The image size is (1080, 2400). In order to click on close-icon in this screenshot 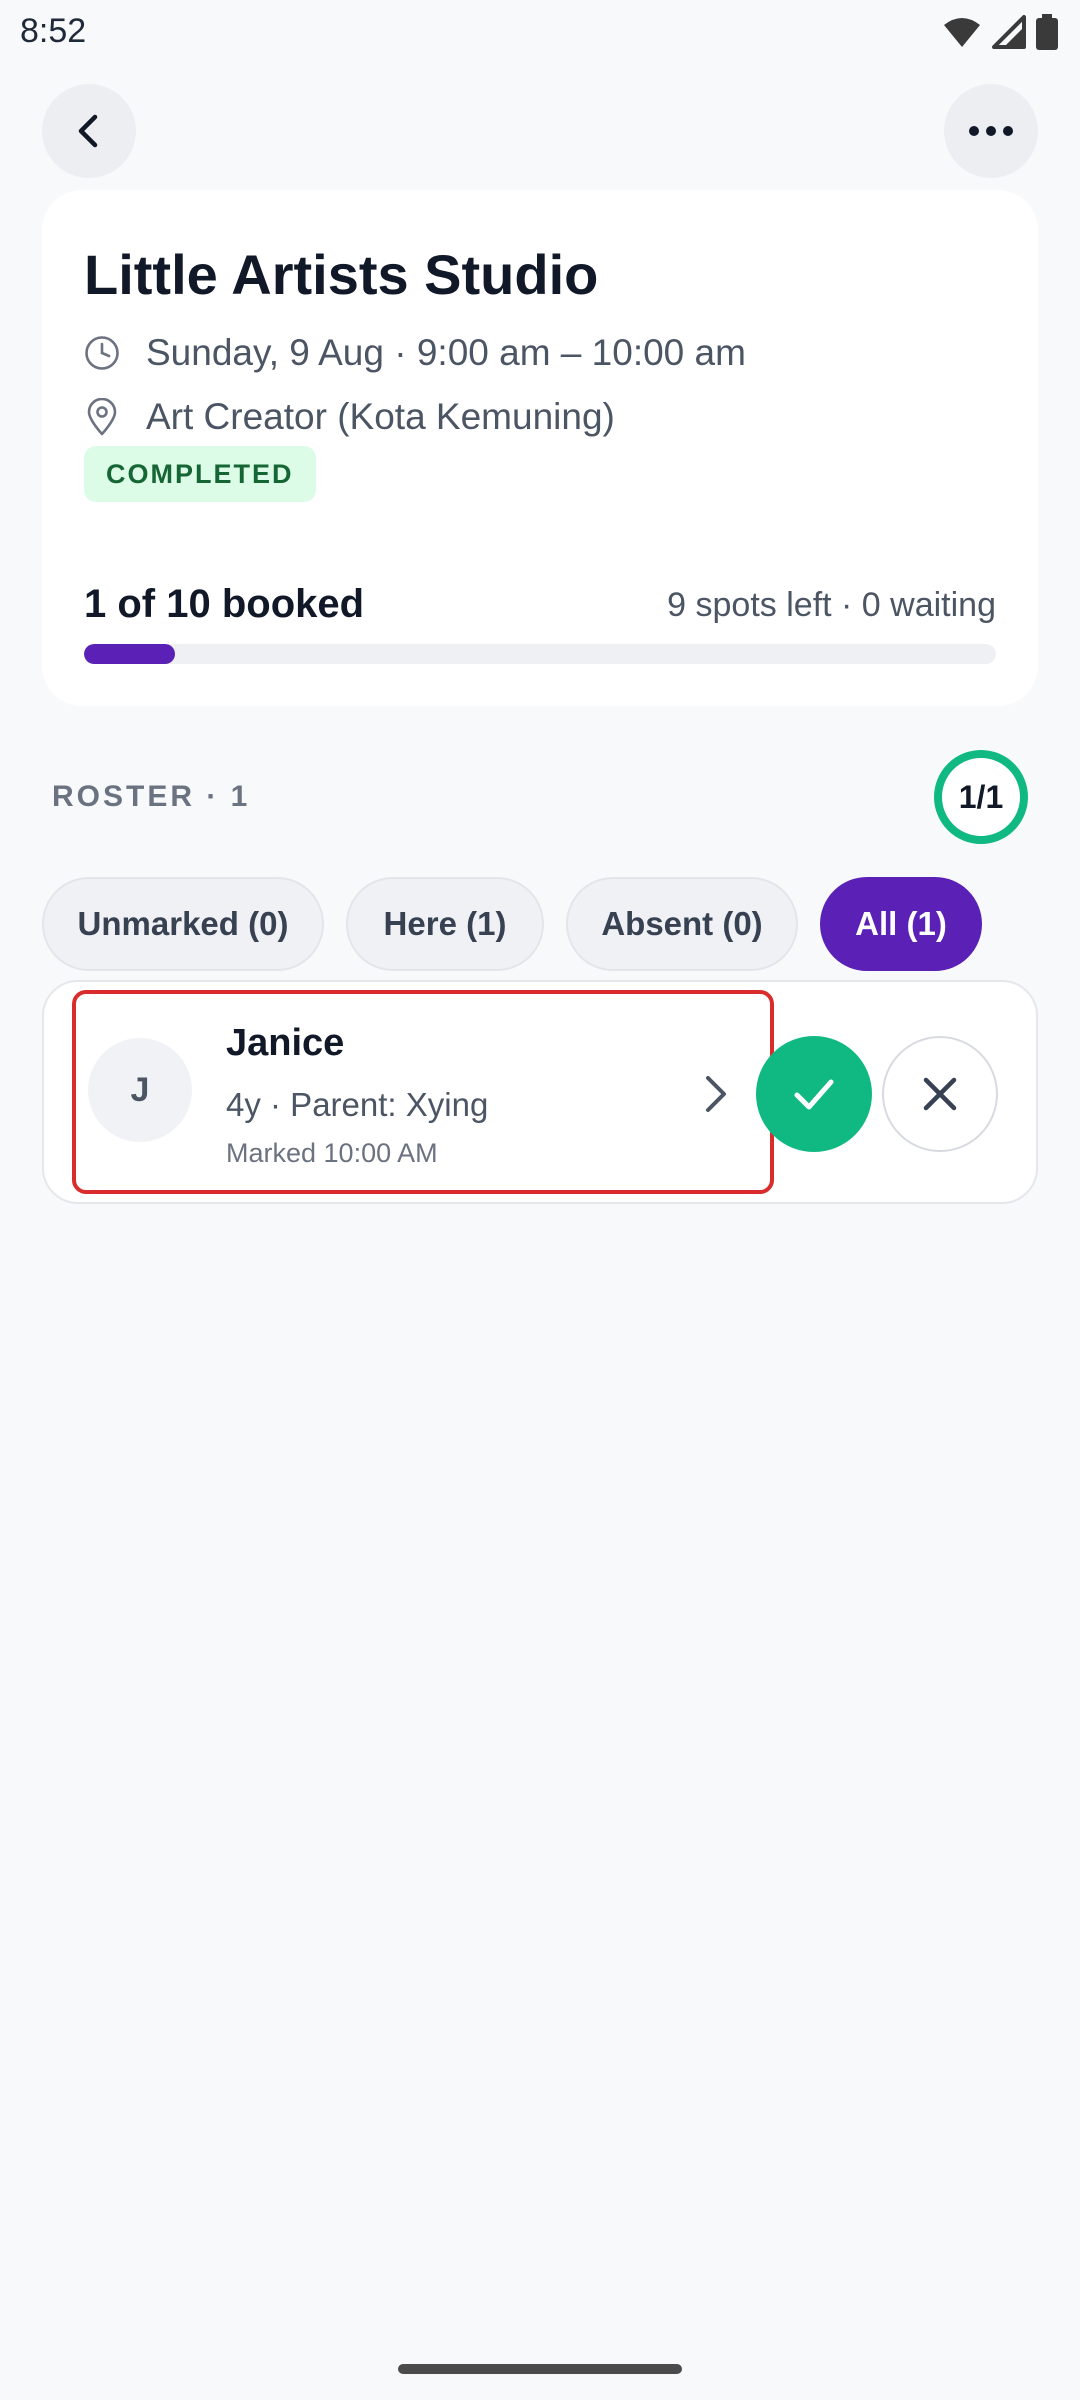, I will do `click(940, 1094)`.